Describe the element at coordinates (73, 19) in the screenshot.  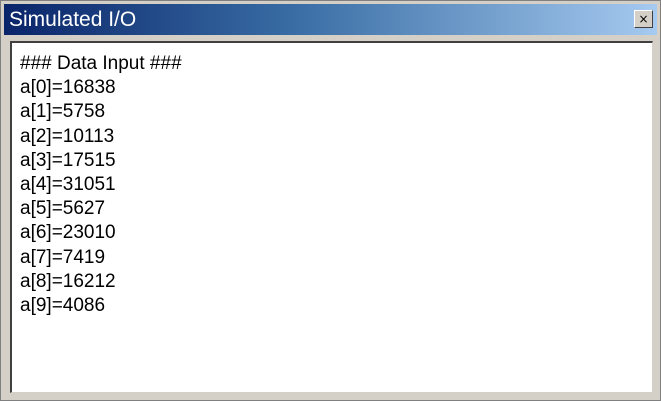
I see `window-title: Simulated I/O` at that location.